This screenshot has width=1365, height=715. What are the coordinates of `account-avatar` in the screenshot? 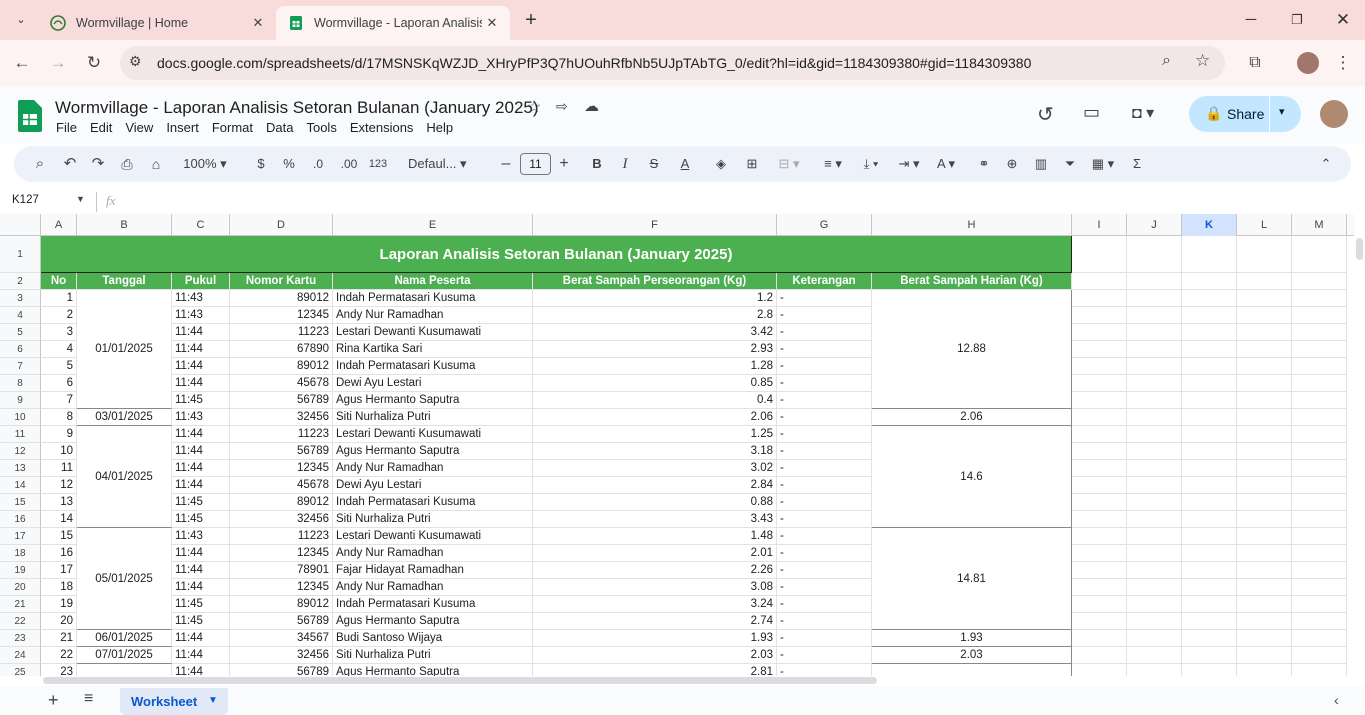 It's located at (1334, 114).